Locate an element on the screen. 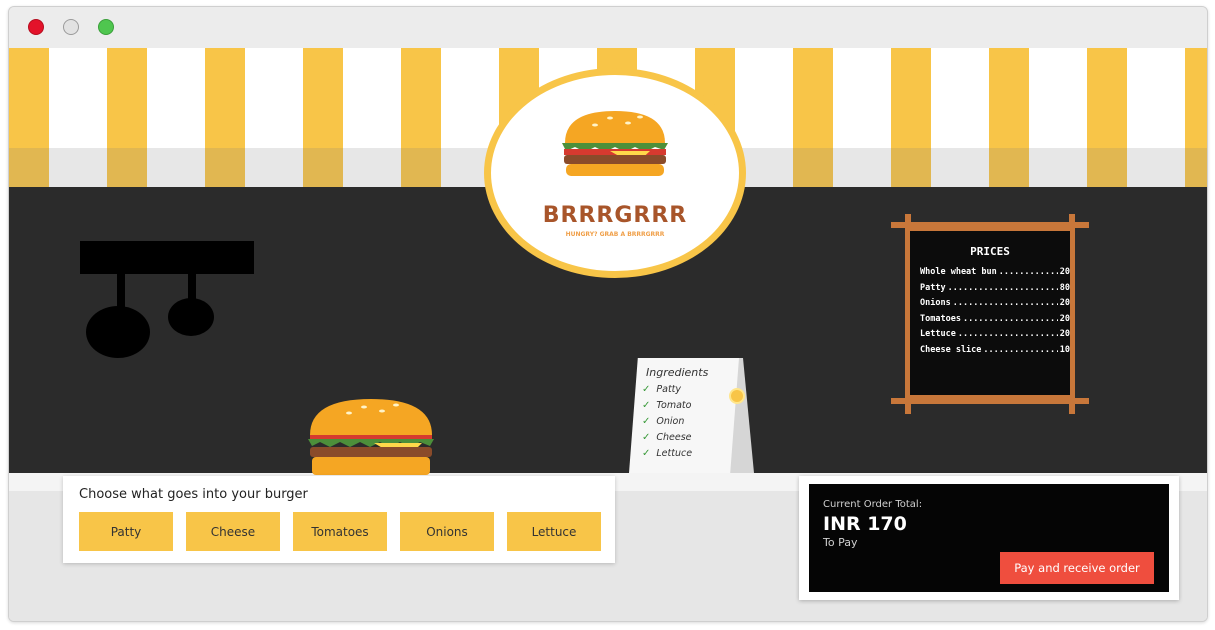 The image size is (1215, 630). tomatoes-button: Tomatoes is located at coordinates (340, 531).